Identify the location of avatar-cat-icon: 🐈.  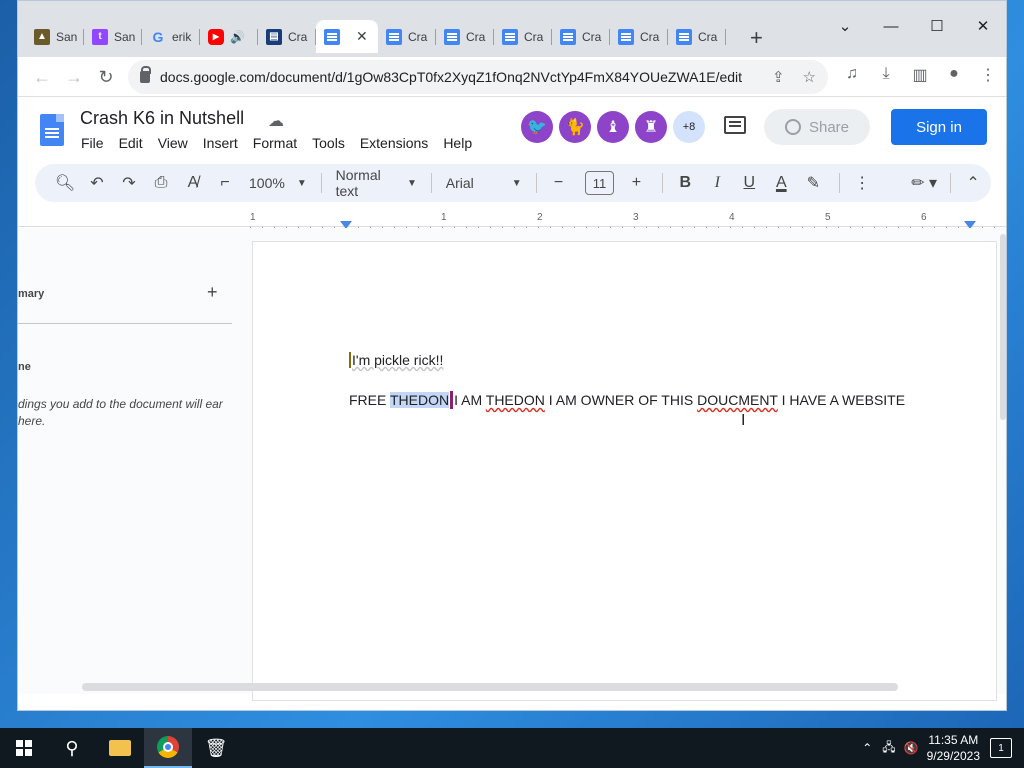
(575, 127).